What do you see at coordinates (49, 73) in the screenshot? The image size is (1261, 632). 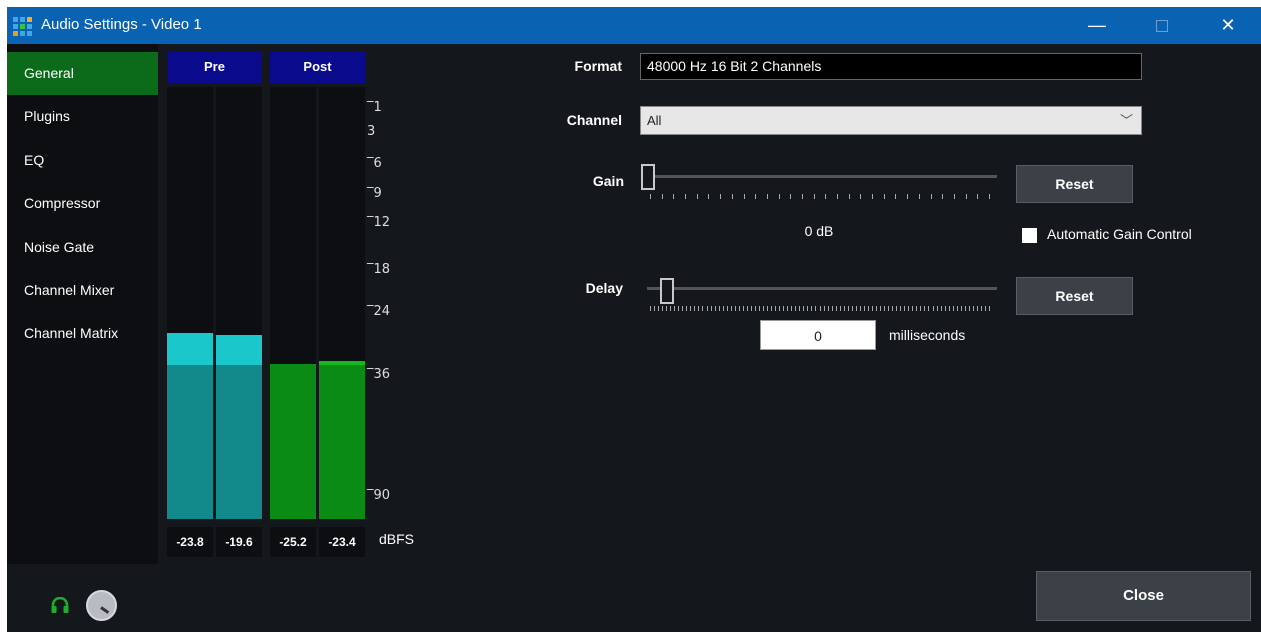 I see `sidebar-item-label: General` at bounding box center [49, 73].